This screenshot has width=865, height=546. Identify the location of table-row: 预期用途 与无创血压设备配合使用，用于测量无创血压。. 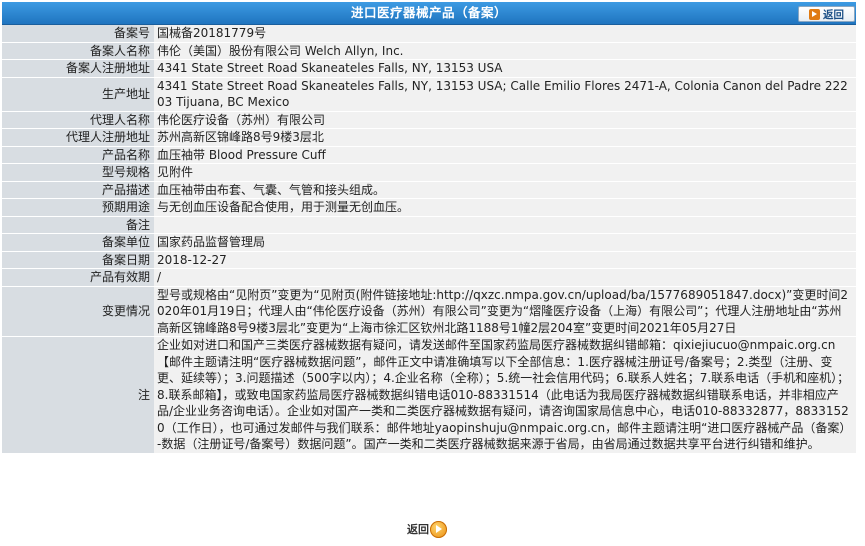
(429, 207).